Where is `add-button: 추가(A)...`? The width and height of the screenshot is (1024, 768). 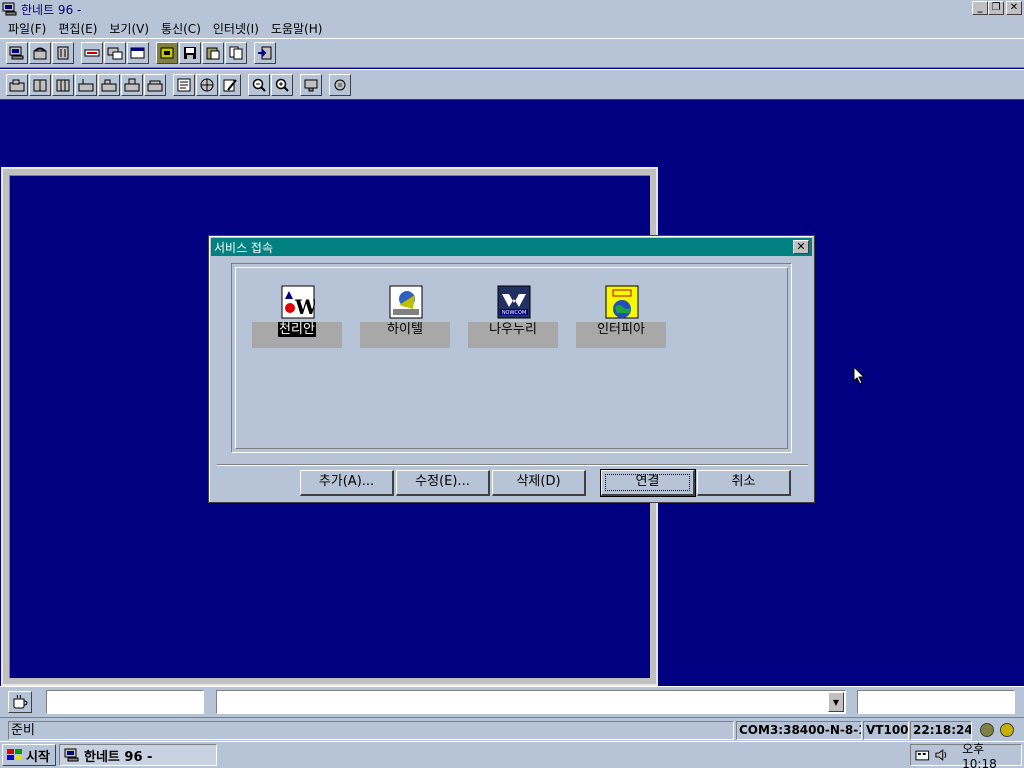
add-button: 추가(A)... is located at coordinates (347, 483).